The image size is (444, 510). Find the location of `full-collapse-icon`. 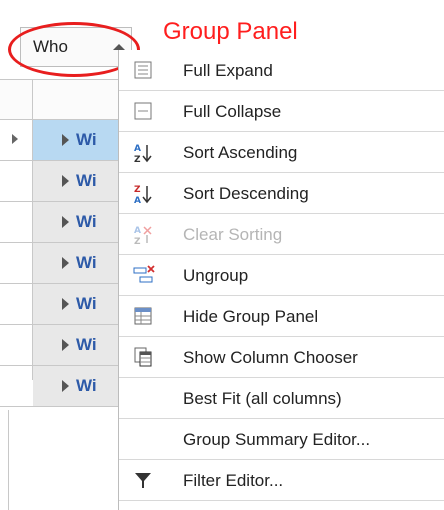

full-collapse-icon is located at coordinates (143, 111).